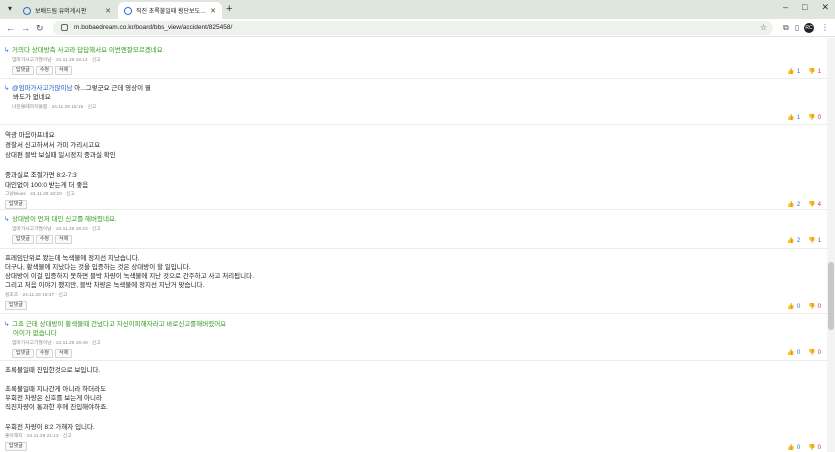  Describe the element at coordinates (831, 245) in the screenshot. I see `page-scrollbar` at that location.